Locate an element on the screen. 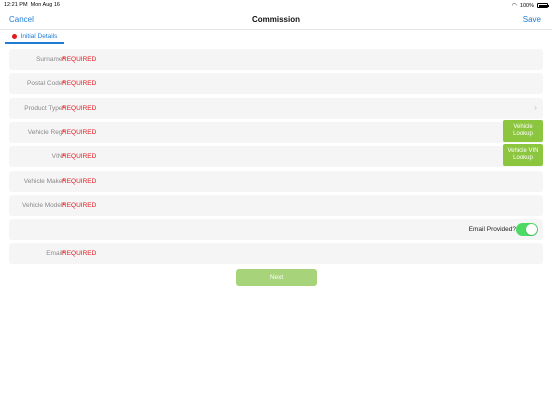 Image resolution: width=552 pixels, height=414 pixels. save-button: Save is located at coordinates (532, 19).